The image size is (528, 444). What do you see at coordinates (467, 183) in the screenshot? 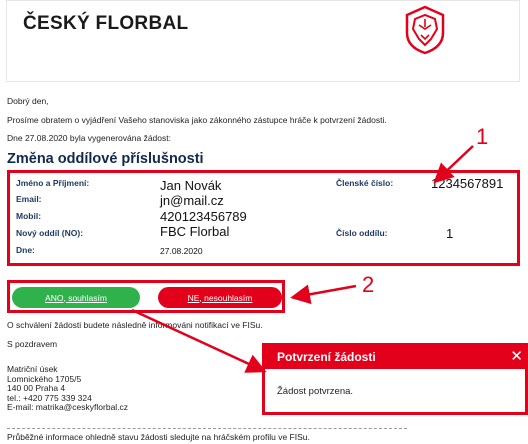
I see `member-number-value: 1234567891` at bounding box center [467, 183].